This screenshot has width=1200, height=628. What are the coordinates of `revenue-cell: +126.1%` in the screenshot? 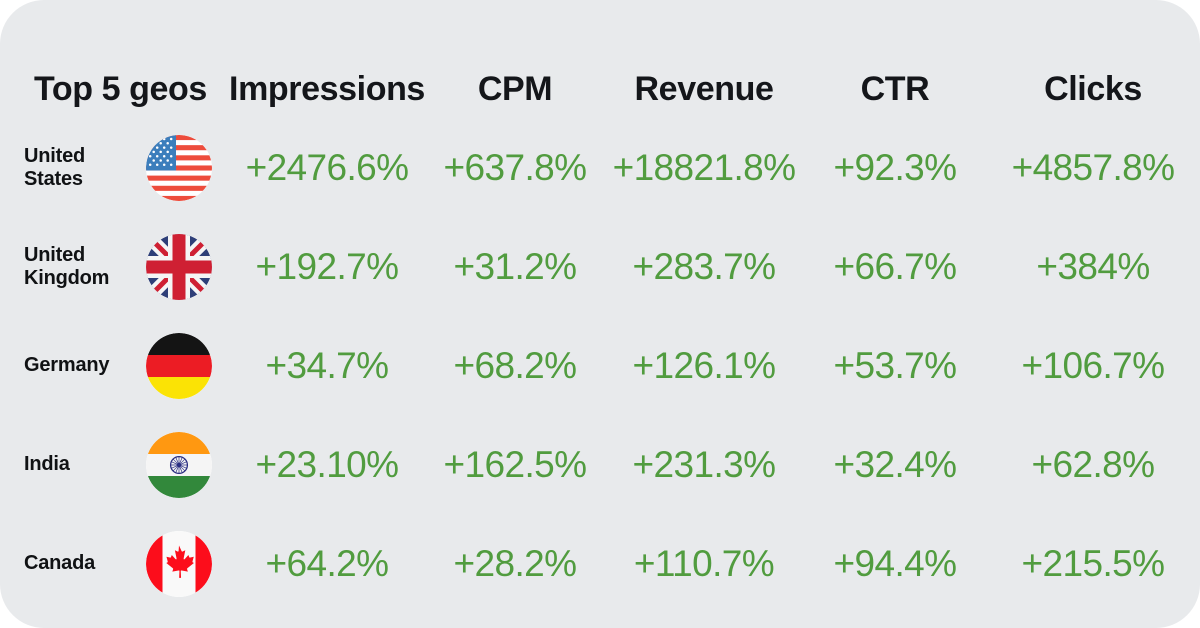 It's located at (704, 365).